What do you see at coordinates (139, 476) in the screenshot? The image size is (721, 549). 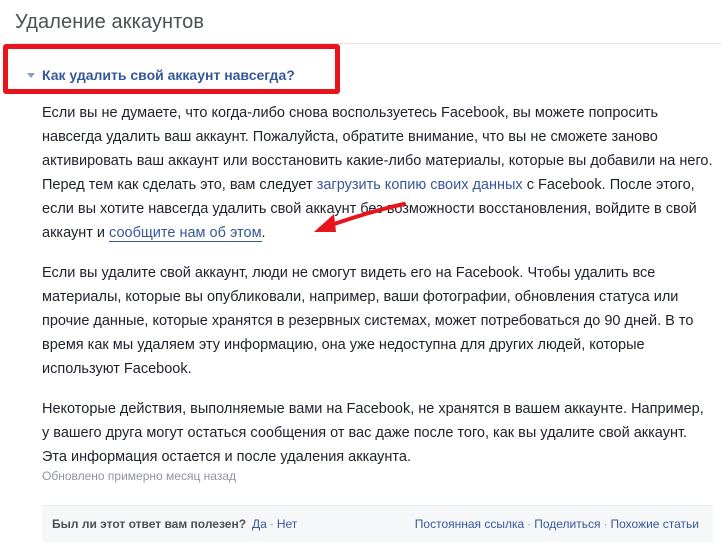 I see `updated-timestamp: Обновлено примерно месяц назад` at bounding box center [139, 476].